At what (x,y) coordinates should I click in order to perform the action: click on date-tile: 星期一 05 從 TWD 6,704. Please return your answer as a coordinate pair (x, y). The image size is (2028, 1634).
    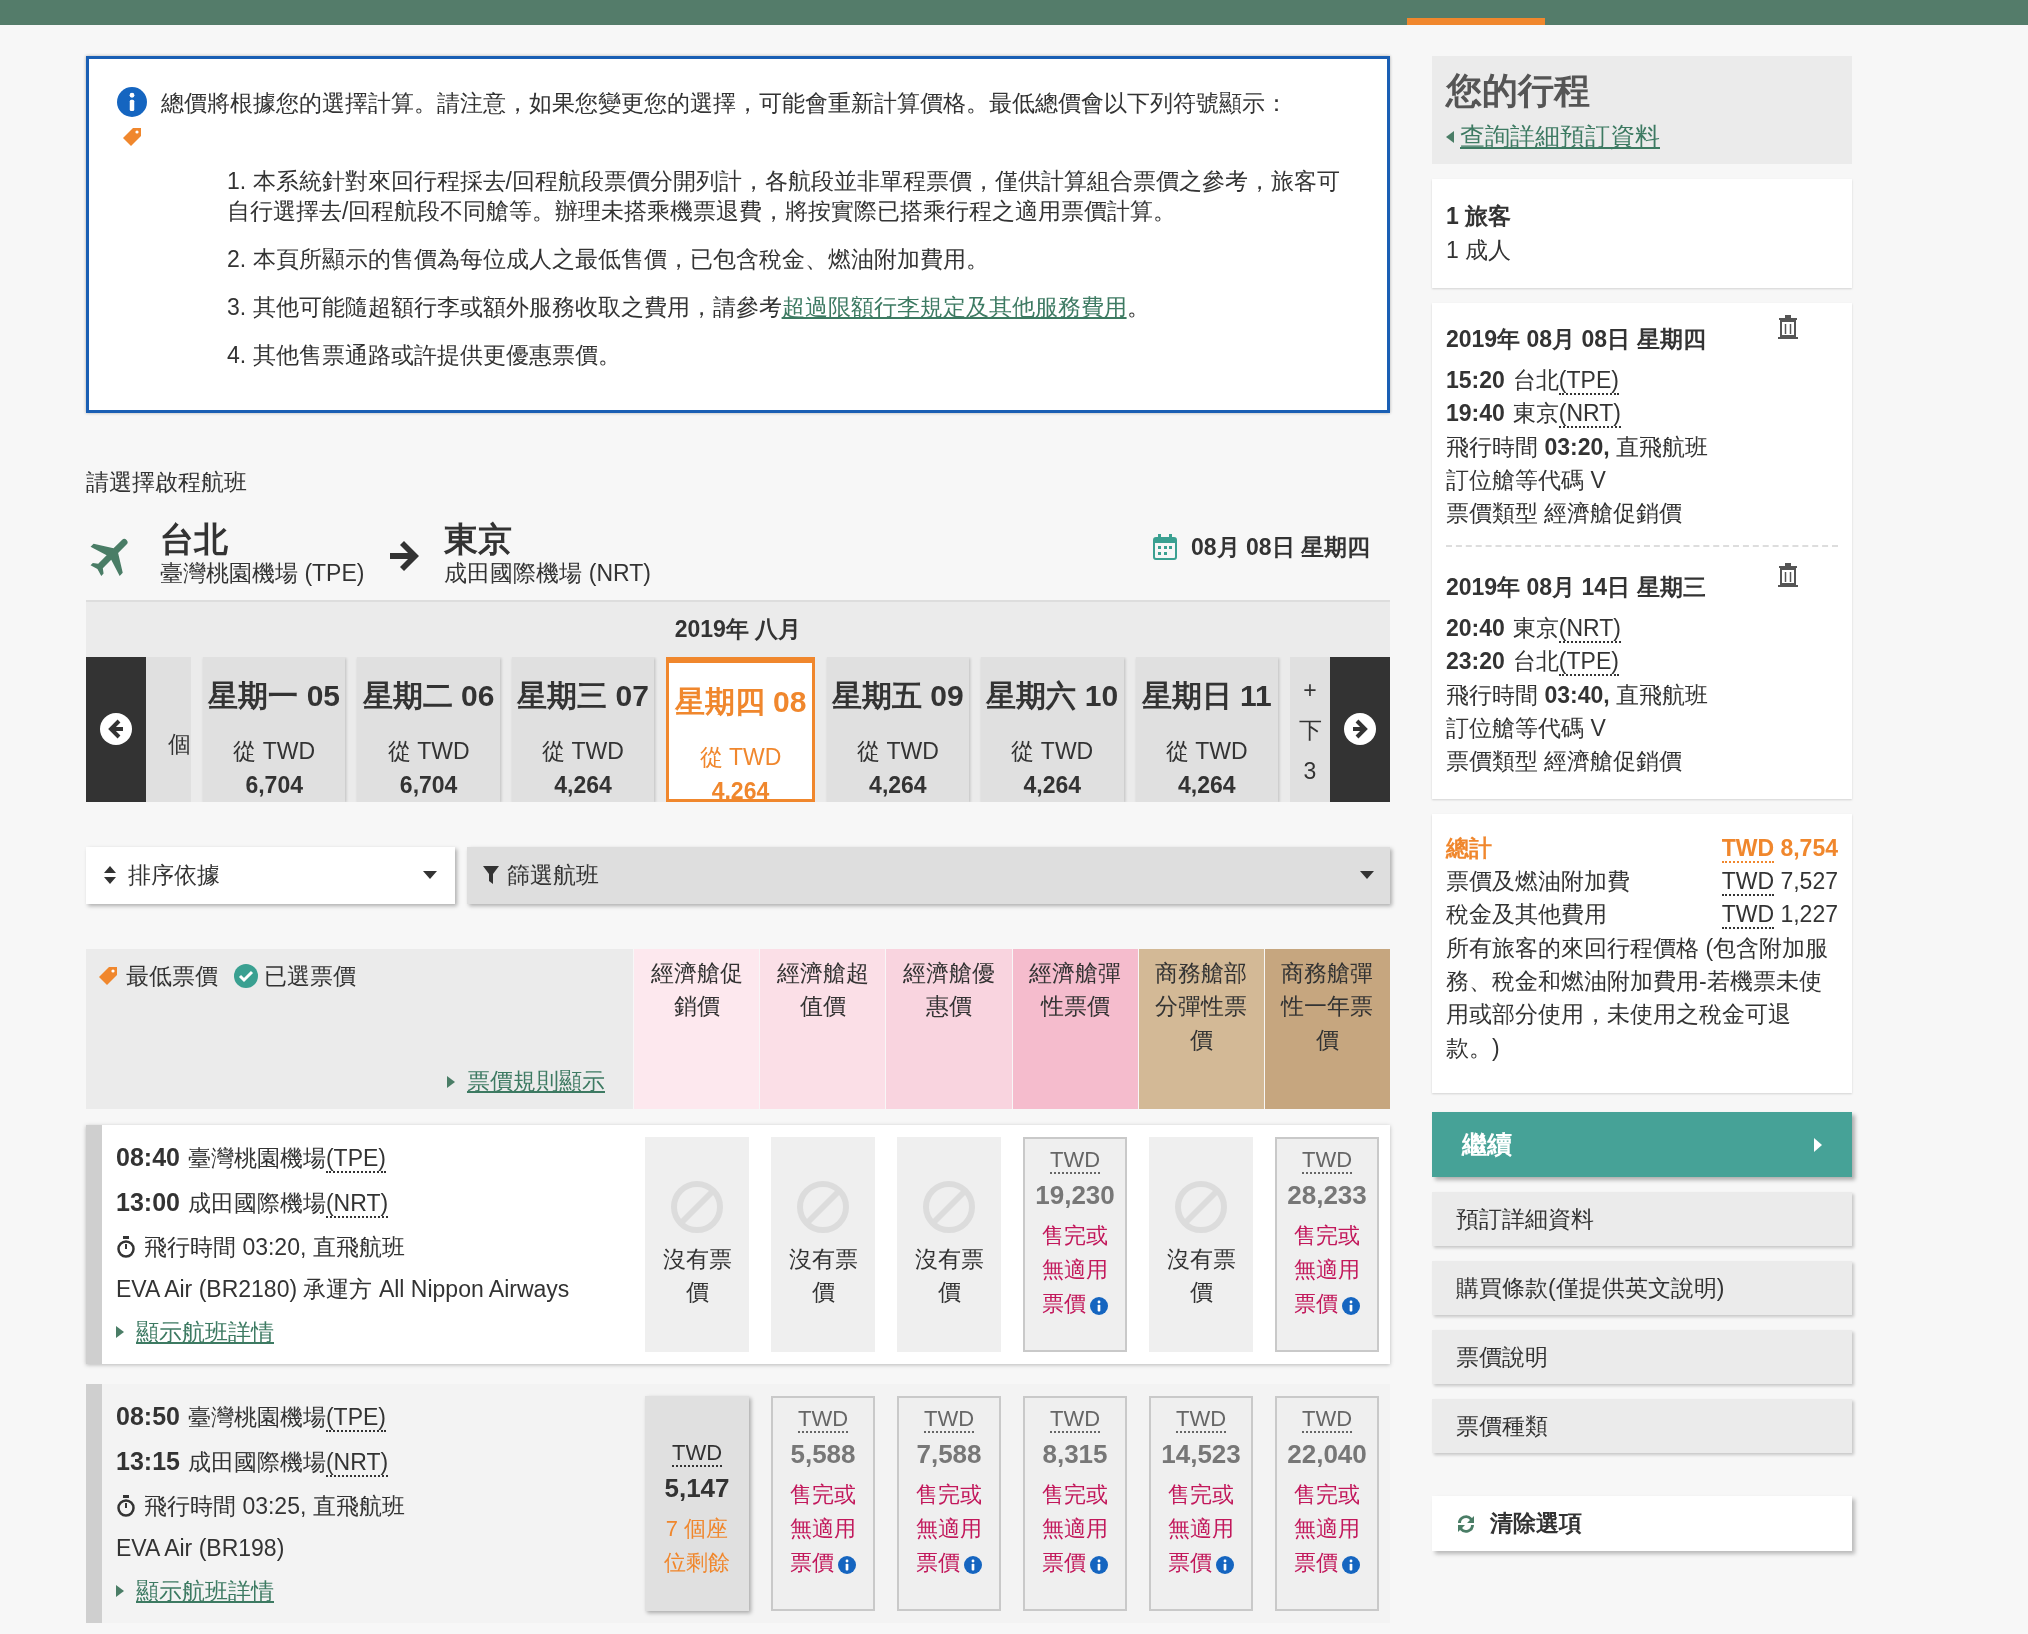
    Looking at the image, I should click on (274, 729).